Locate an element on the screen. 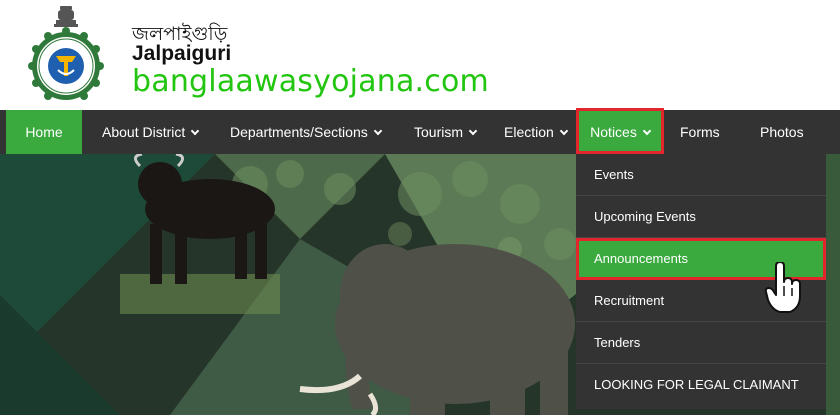 This screenshot has width=840, height=415. nav-photos-label: Photos is located at coordinates (782, 132).